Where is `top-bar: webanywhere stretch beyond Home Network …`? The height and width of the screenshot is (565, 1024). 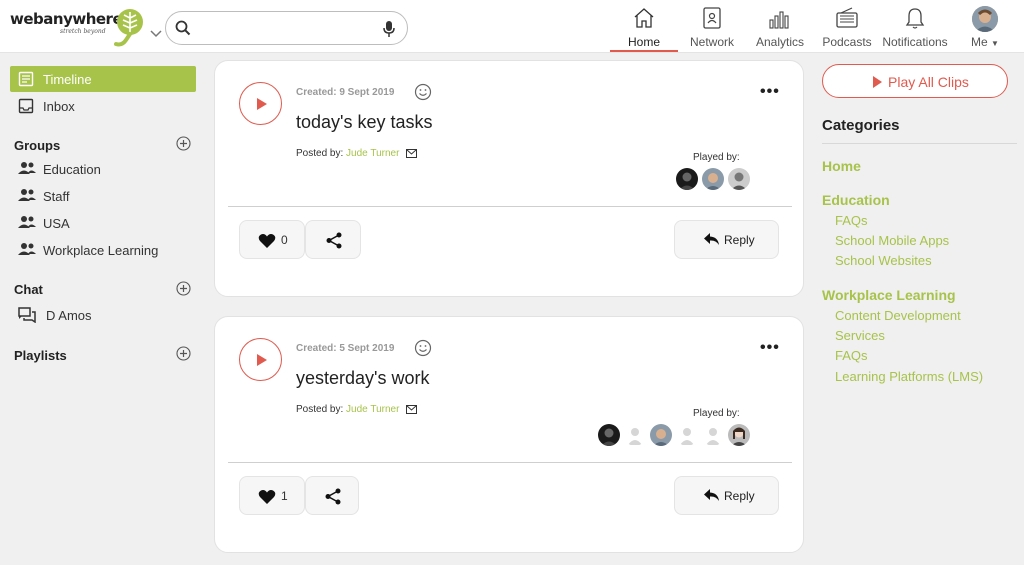
top-bar: webanywhere stretch beyond Home Network … is located at coordinates (512, 26).